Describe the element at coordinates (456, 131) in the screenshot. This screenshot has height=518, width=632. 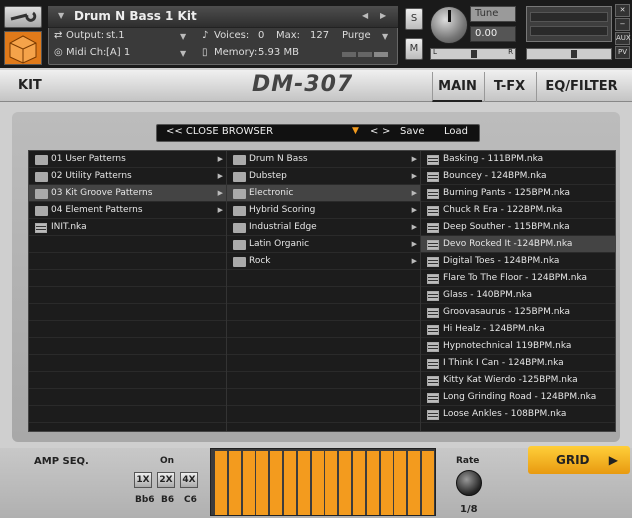
I see `load-button: Load` at that location.